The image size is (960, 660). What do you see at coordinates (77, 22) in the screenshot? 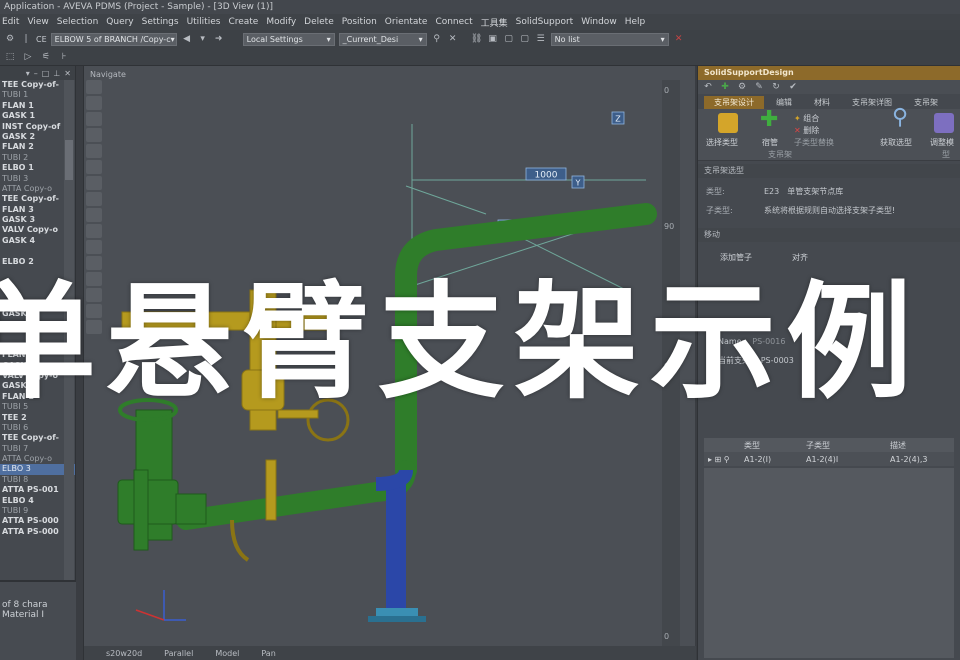
I see `menu-selection: Selection` at bounding box center [77, 22].